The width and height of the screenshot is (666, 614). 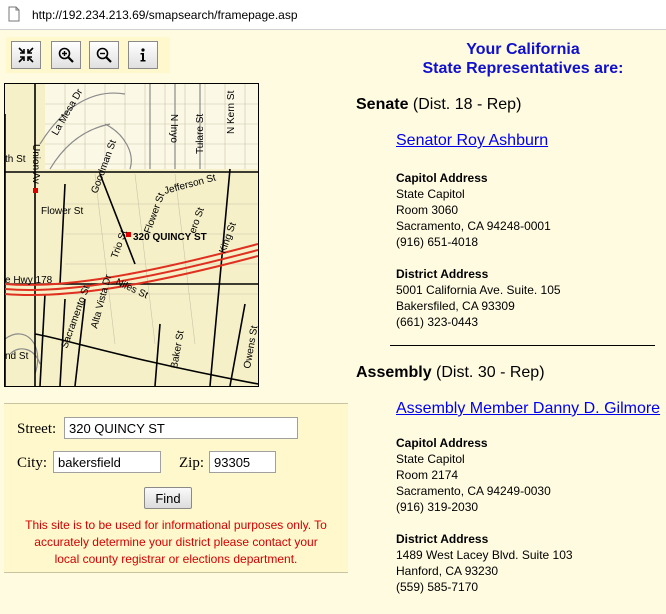 I want to click on map-label: Flower St, so click(x=62, y=211).